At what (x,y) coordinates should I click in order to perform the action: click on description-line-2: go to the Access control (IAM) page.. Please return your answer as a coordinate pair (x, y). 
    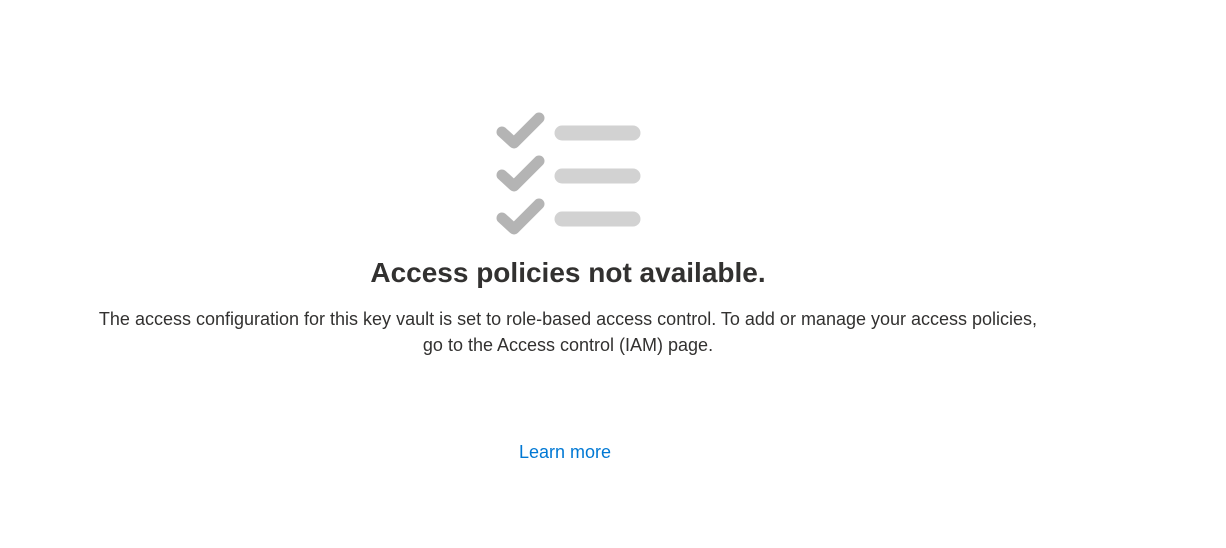
    Looking at the image, I should click on (568, 345).